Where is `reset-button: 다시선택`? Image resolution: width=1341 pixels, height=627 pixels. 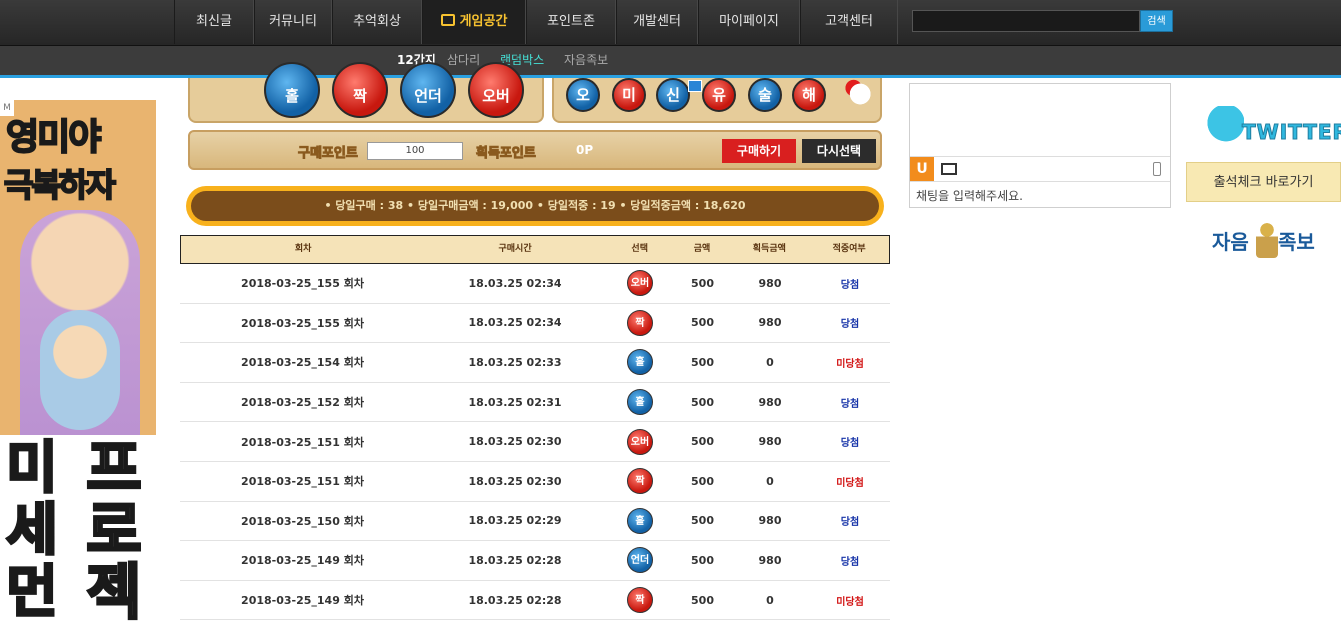 reset-button: 다시선택 is located at coordinates (839, 151).